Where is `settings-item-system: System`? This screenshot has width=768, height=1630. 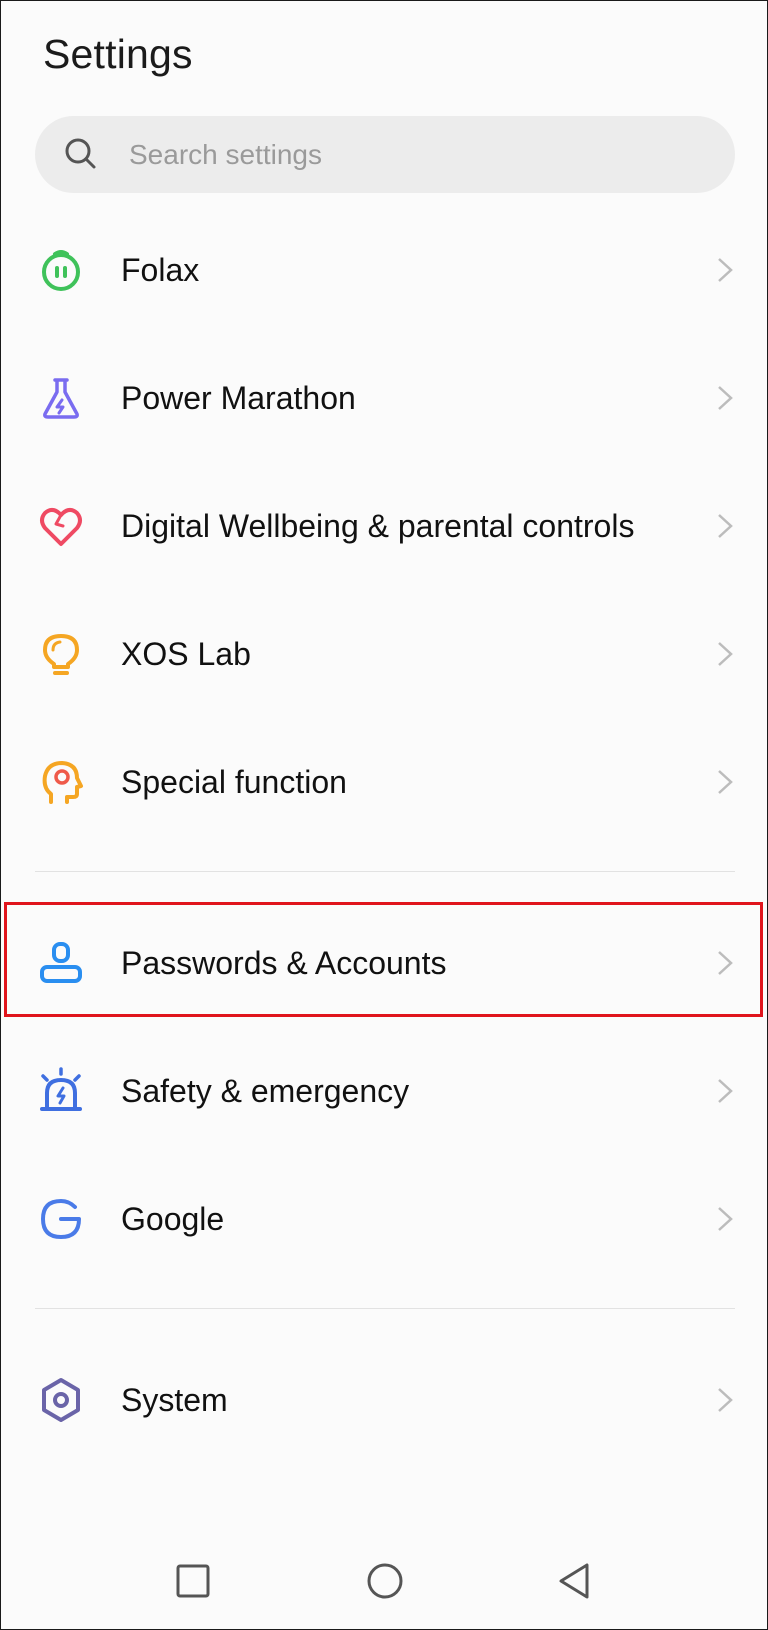
settings-item-system: System is located at coordinates (384, 1400).